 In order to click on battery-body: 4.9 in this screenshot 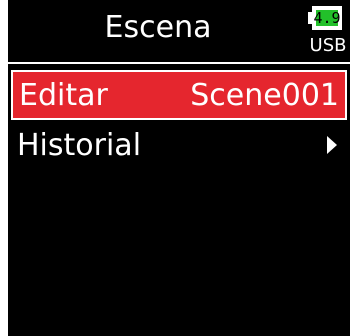, I will do `click(327, 18)`.